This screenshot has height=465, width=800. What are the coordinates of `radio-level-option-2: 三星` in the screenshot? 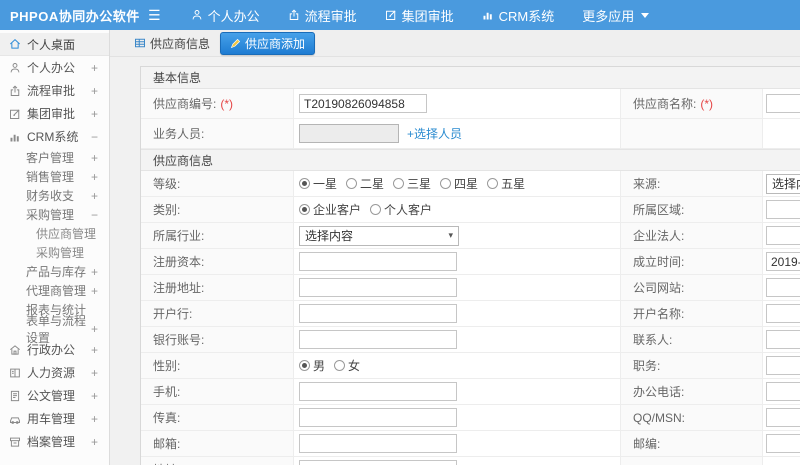 It's located at (412, 183).